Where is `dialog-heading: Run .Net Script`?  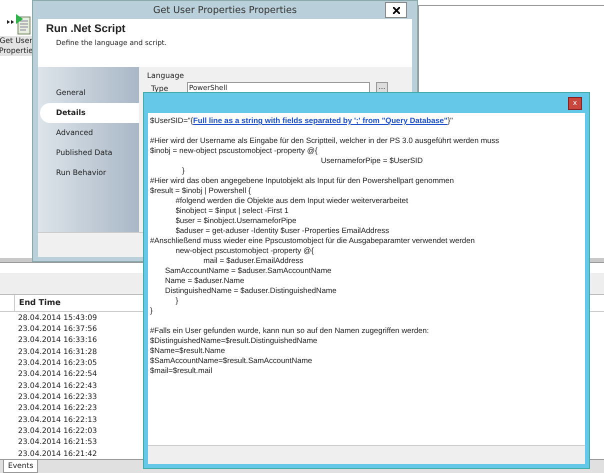 dialog-heading: Run .Net Script is located at coordinates (86, 29).